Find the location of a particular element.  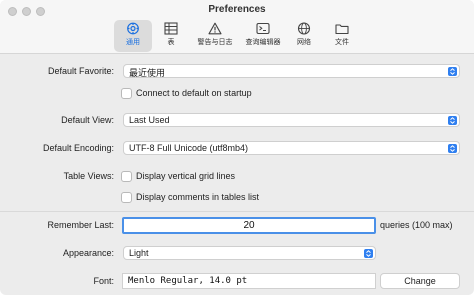

section-divider is located at coordinates (237, 211).